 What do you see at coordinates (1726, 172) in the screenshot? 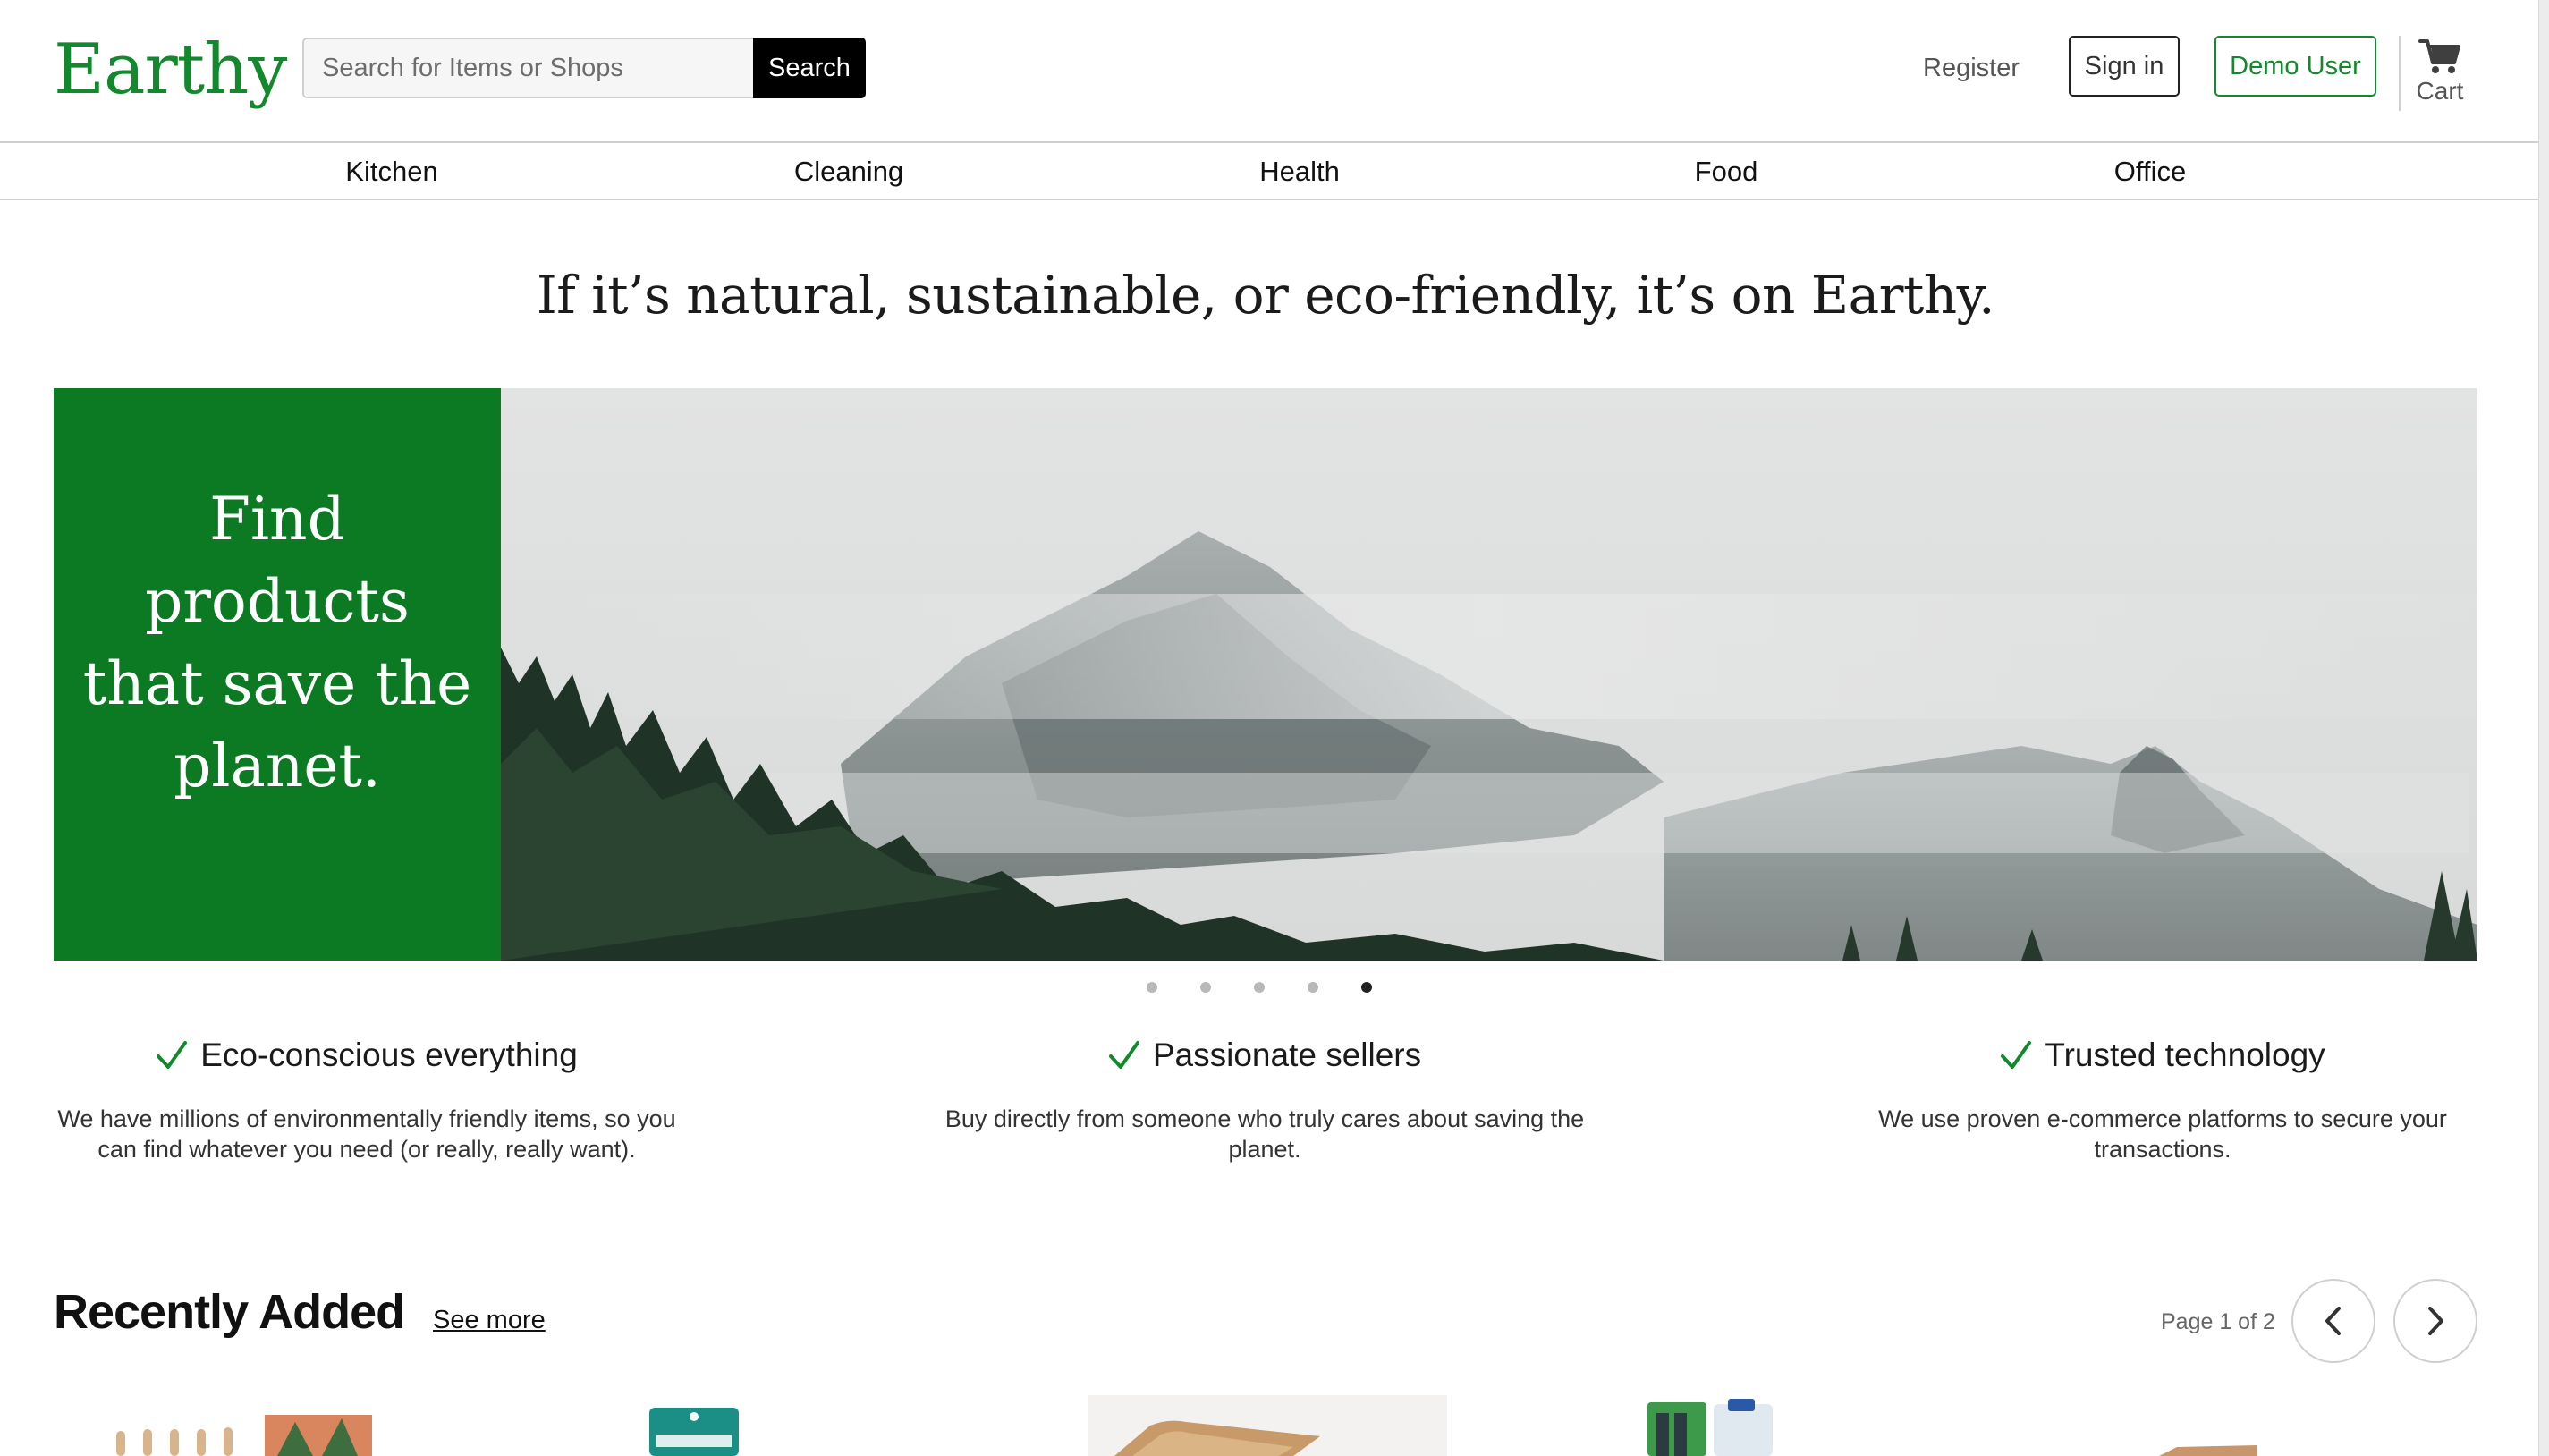
I see `nav-item-food: Food` at bounding box center [1726, 172].